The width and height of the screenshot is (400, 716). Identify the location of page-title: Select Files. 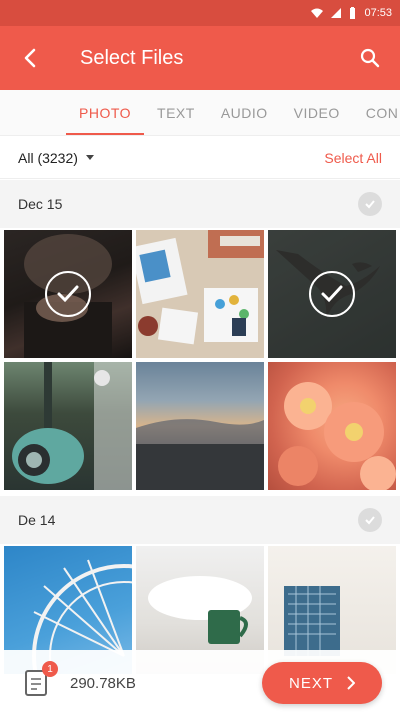
(132, 57).